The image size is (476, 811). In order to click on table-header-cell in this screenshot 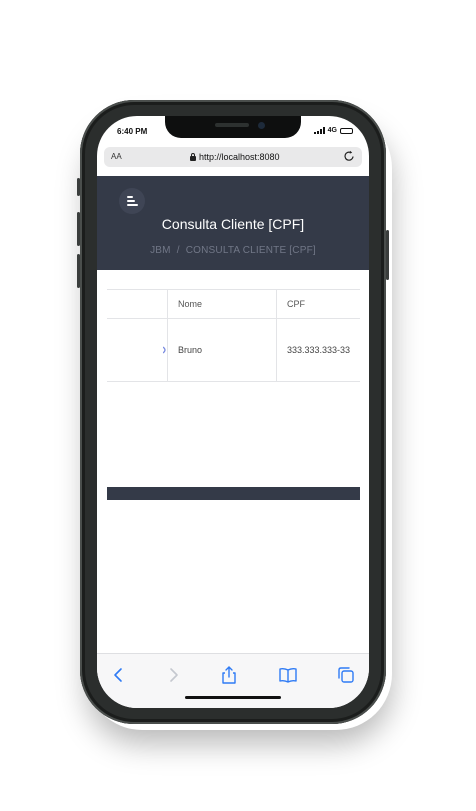, I will do `click(137, 304)`.